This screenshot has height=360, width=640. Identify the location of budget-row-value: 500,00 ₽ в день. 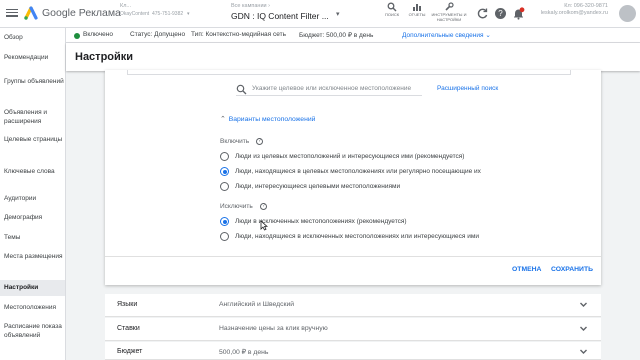
(244, 352).